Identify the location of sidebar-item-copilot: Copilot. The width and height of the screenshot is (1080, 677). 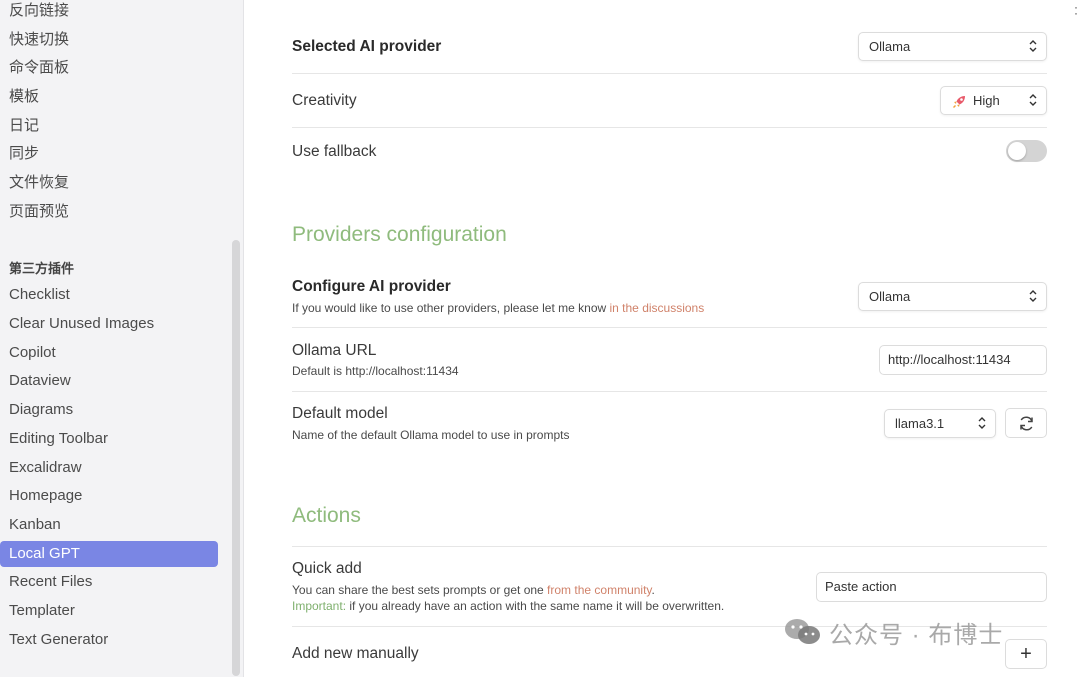
(109, 353).